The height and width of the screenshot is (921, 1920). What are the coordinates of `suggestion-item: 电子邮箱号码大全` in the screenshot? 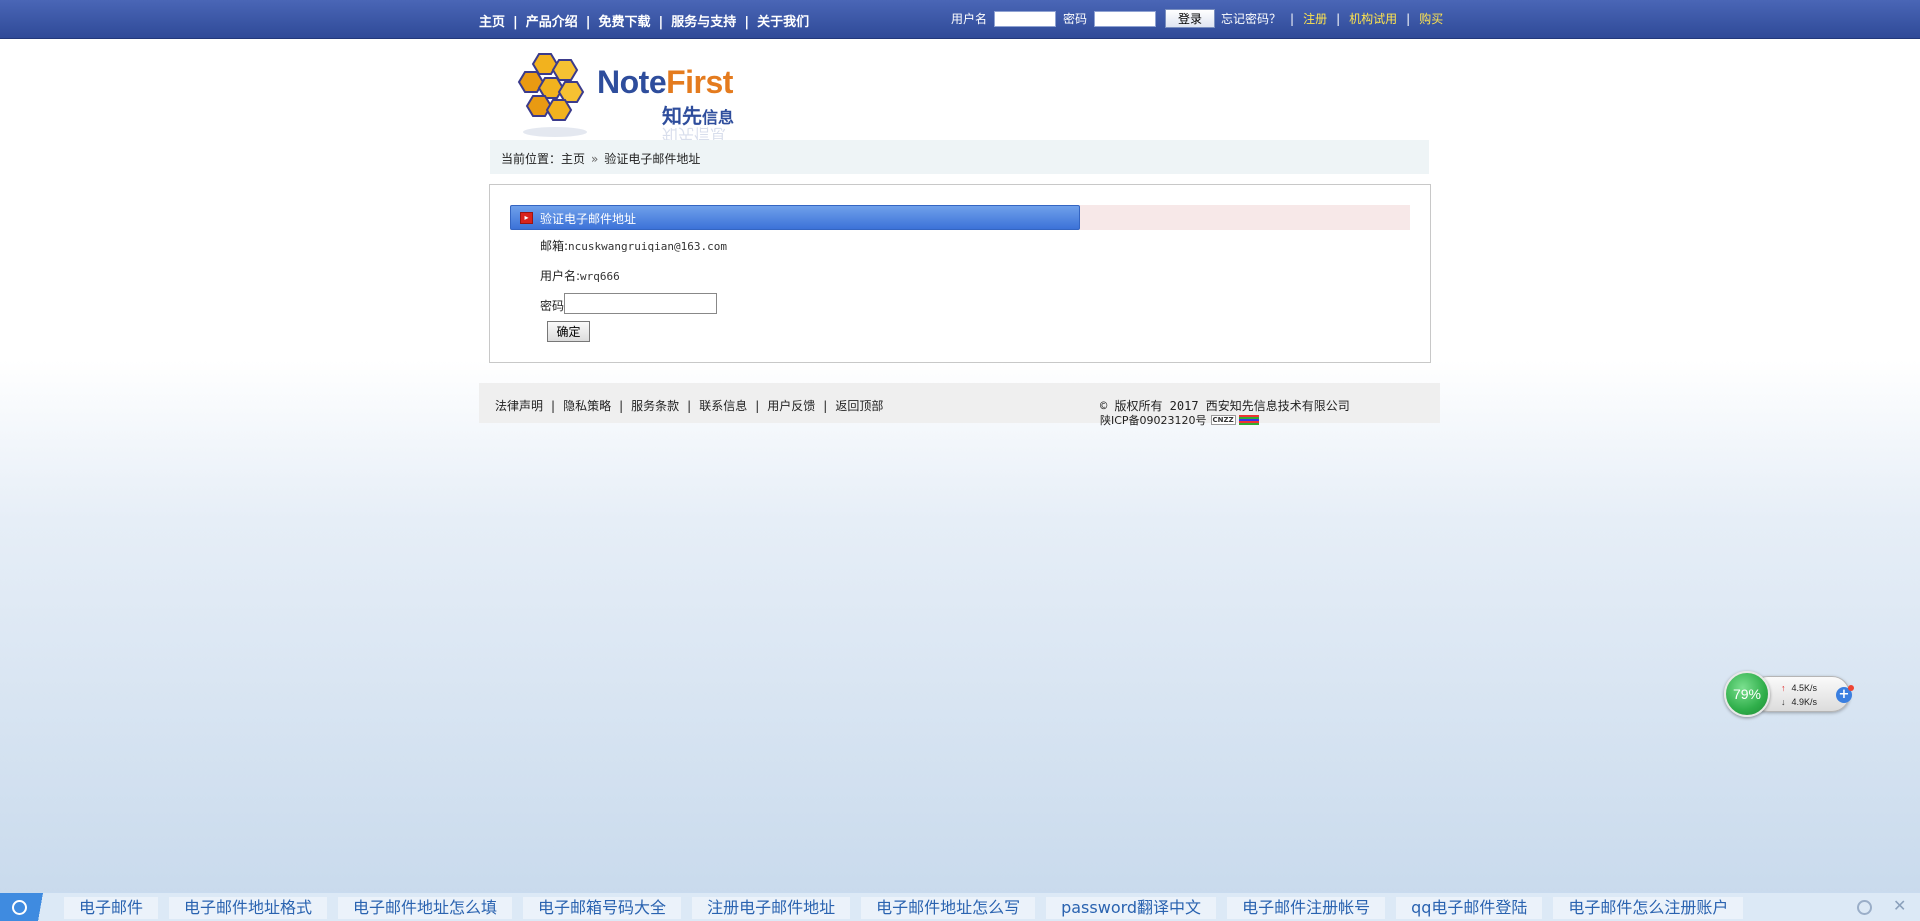 It's located at (602, 908).